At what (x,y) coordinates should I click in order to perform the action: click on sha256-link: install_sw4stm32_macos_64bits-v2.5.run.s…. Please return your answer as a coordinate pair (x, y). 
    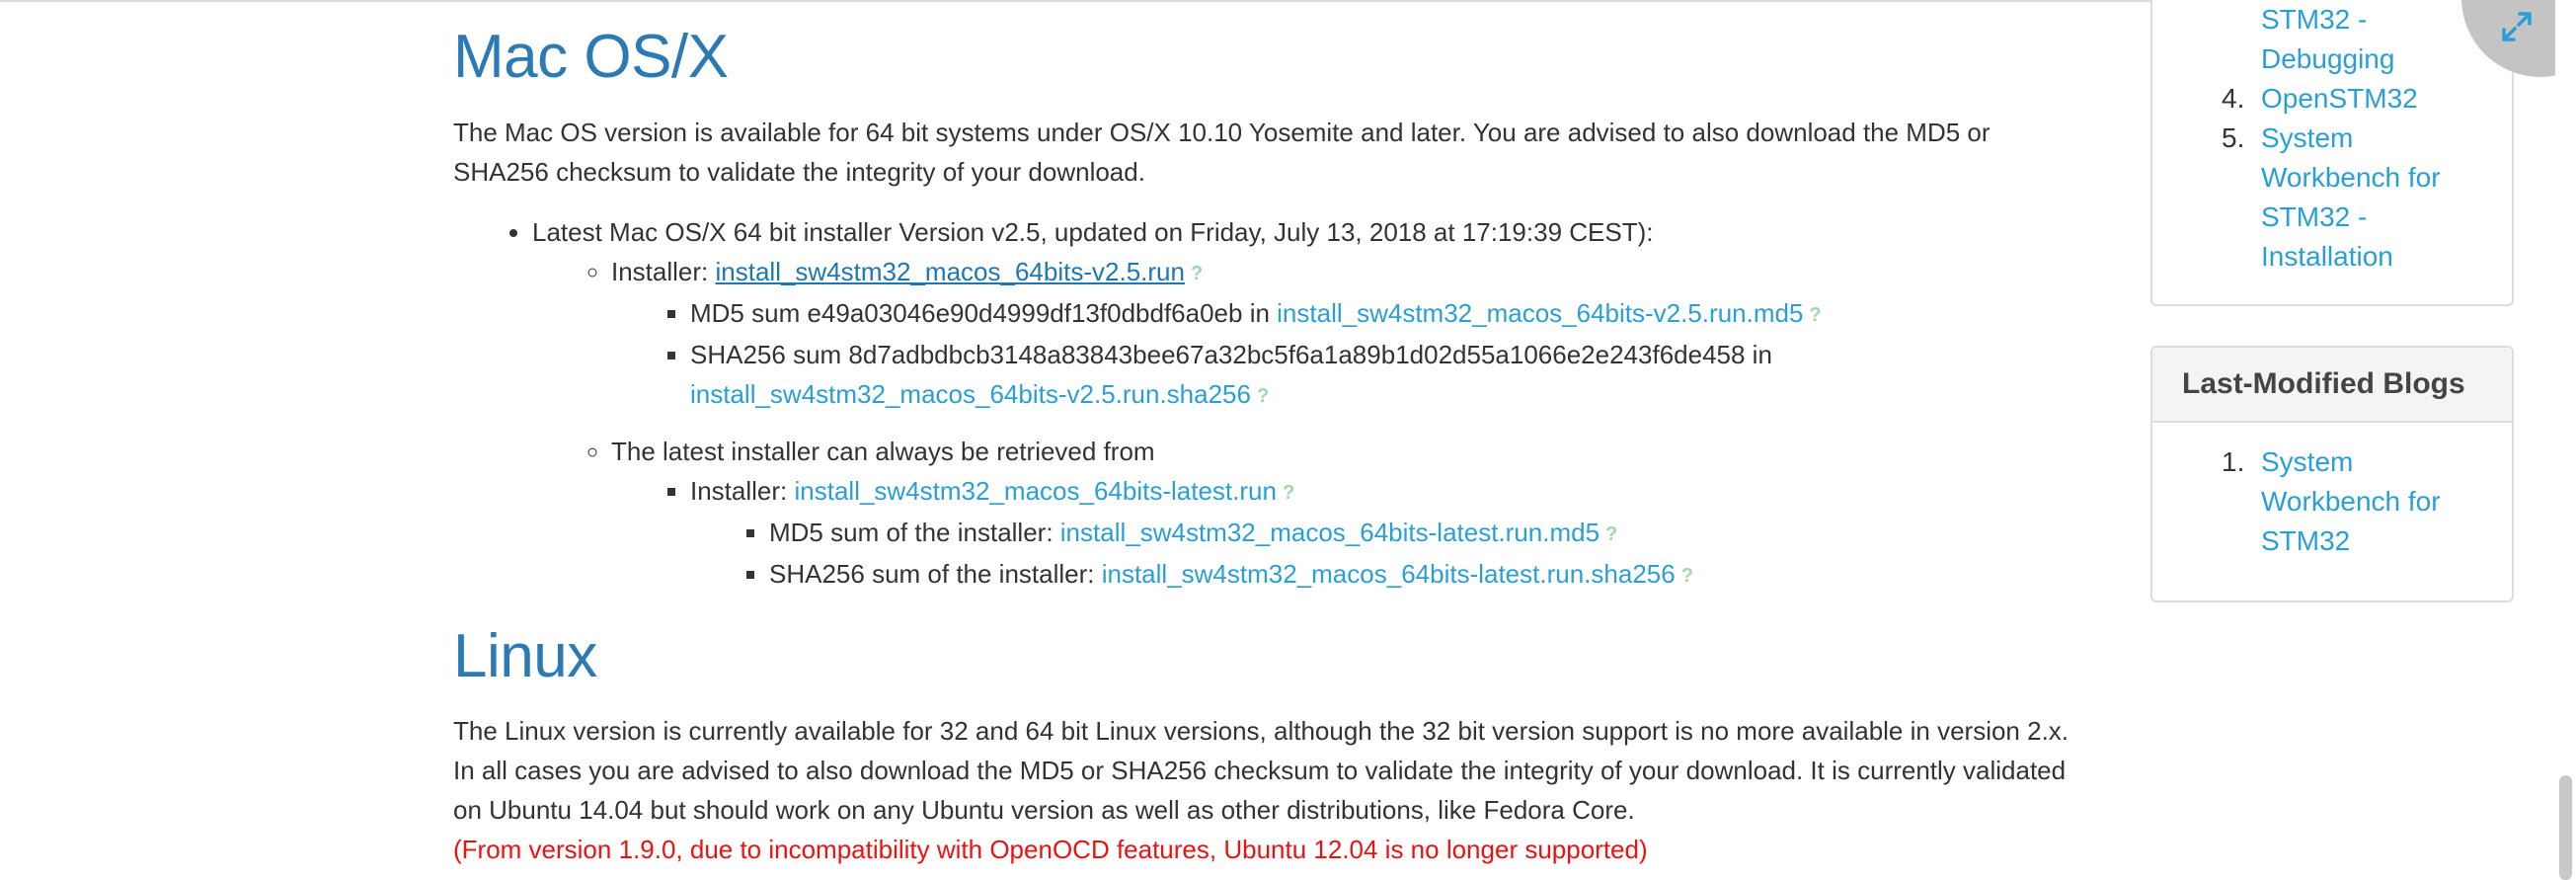
    Looking at the image, I should click on (970, 394).